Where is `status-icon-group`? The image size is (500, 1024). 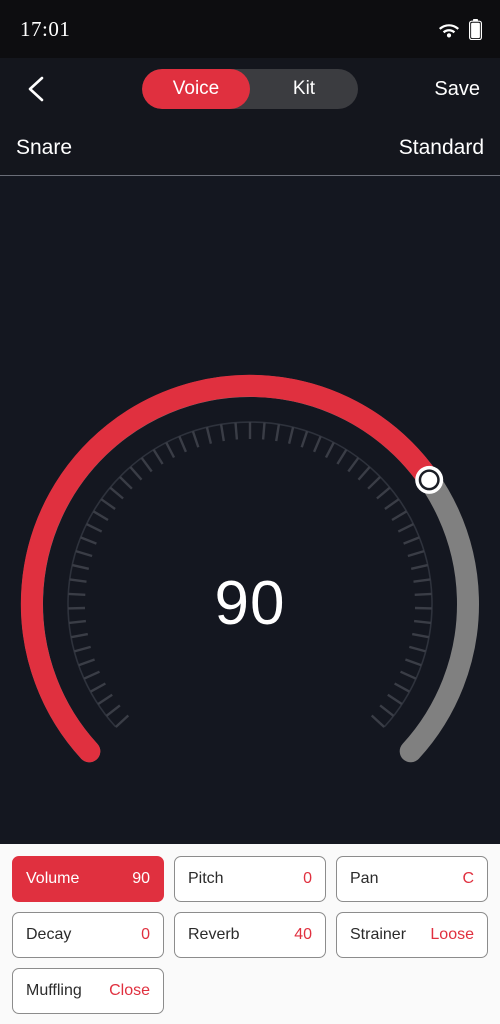 status-icon-group is located at coordinates (460, 29).